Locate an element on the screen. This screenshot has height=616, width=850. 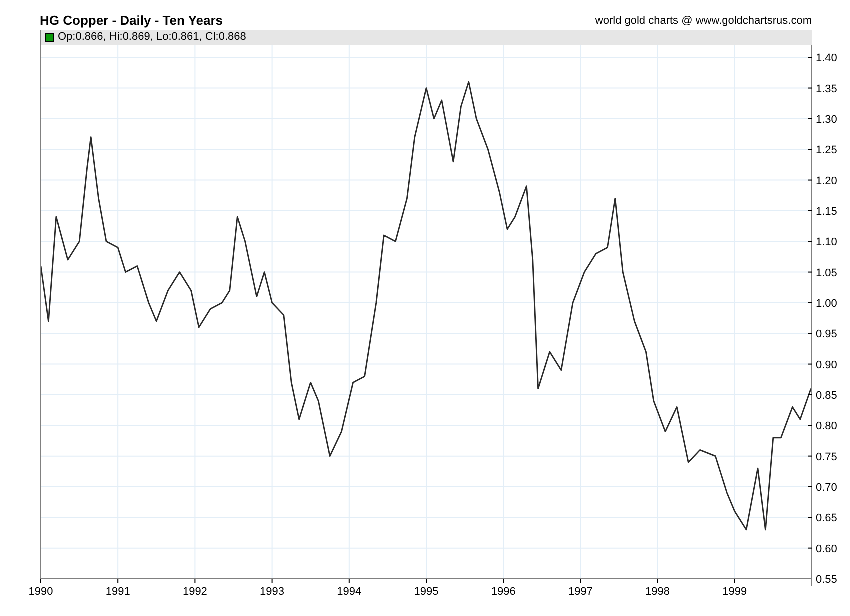
x-tick-label: 1993 is located at coordinates (272, 592).